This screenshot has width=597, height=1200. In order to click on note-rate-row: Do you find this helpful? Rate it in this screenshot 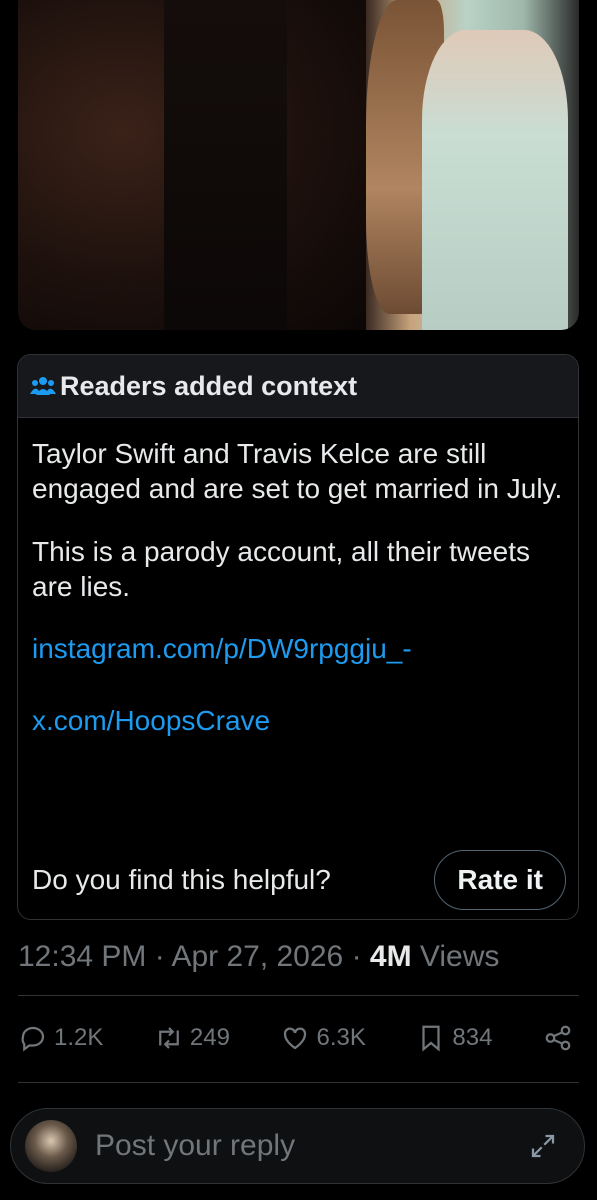, I will do `click(298, 879)`.